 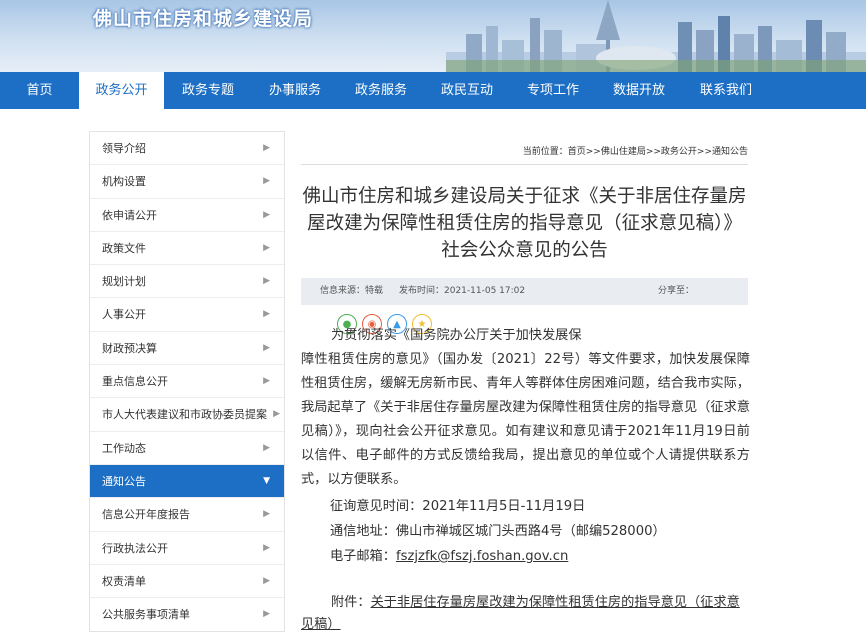 I want to click on article-publish-time: 发布时间：2021-11-05 17:02, so click(x=462, y=291).